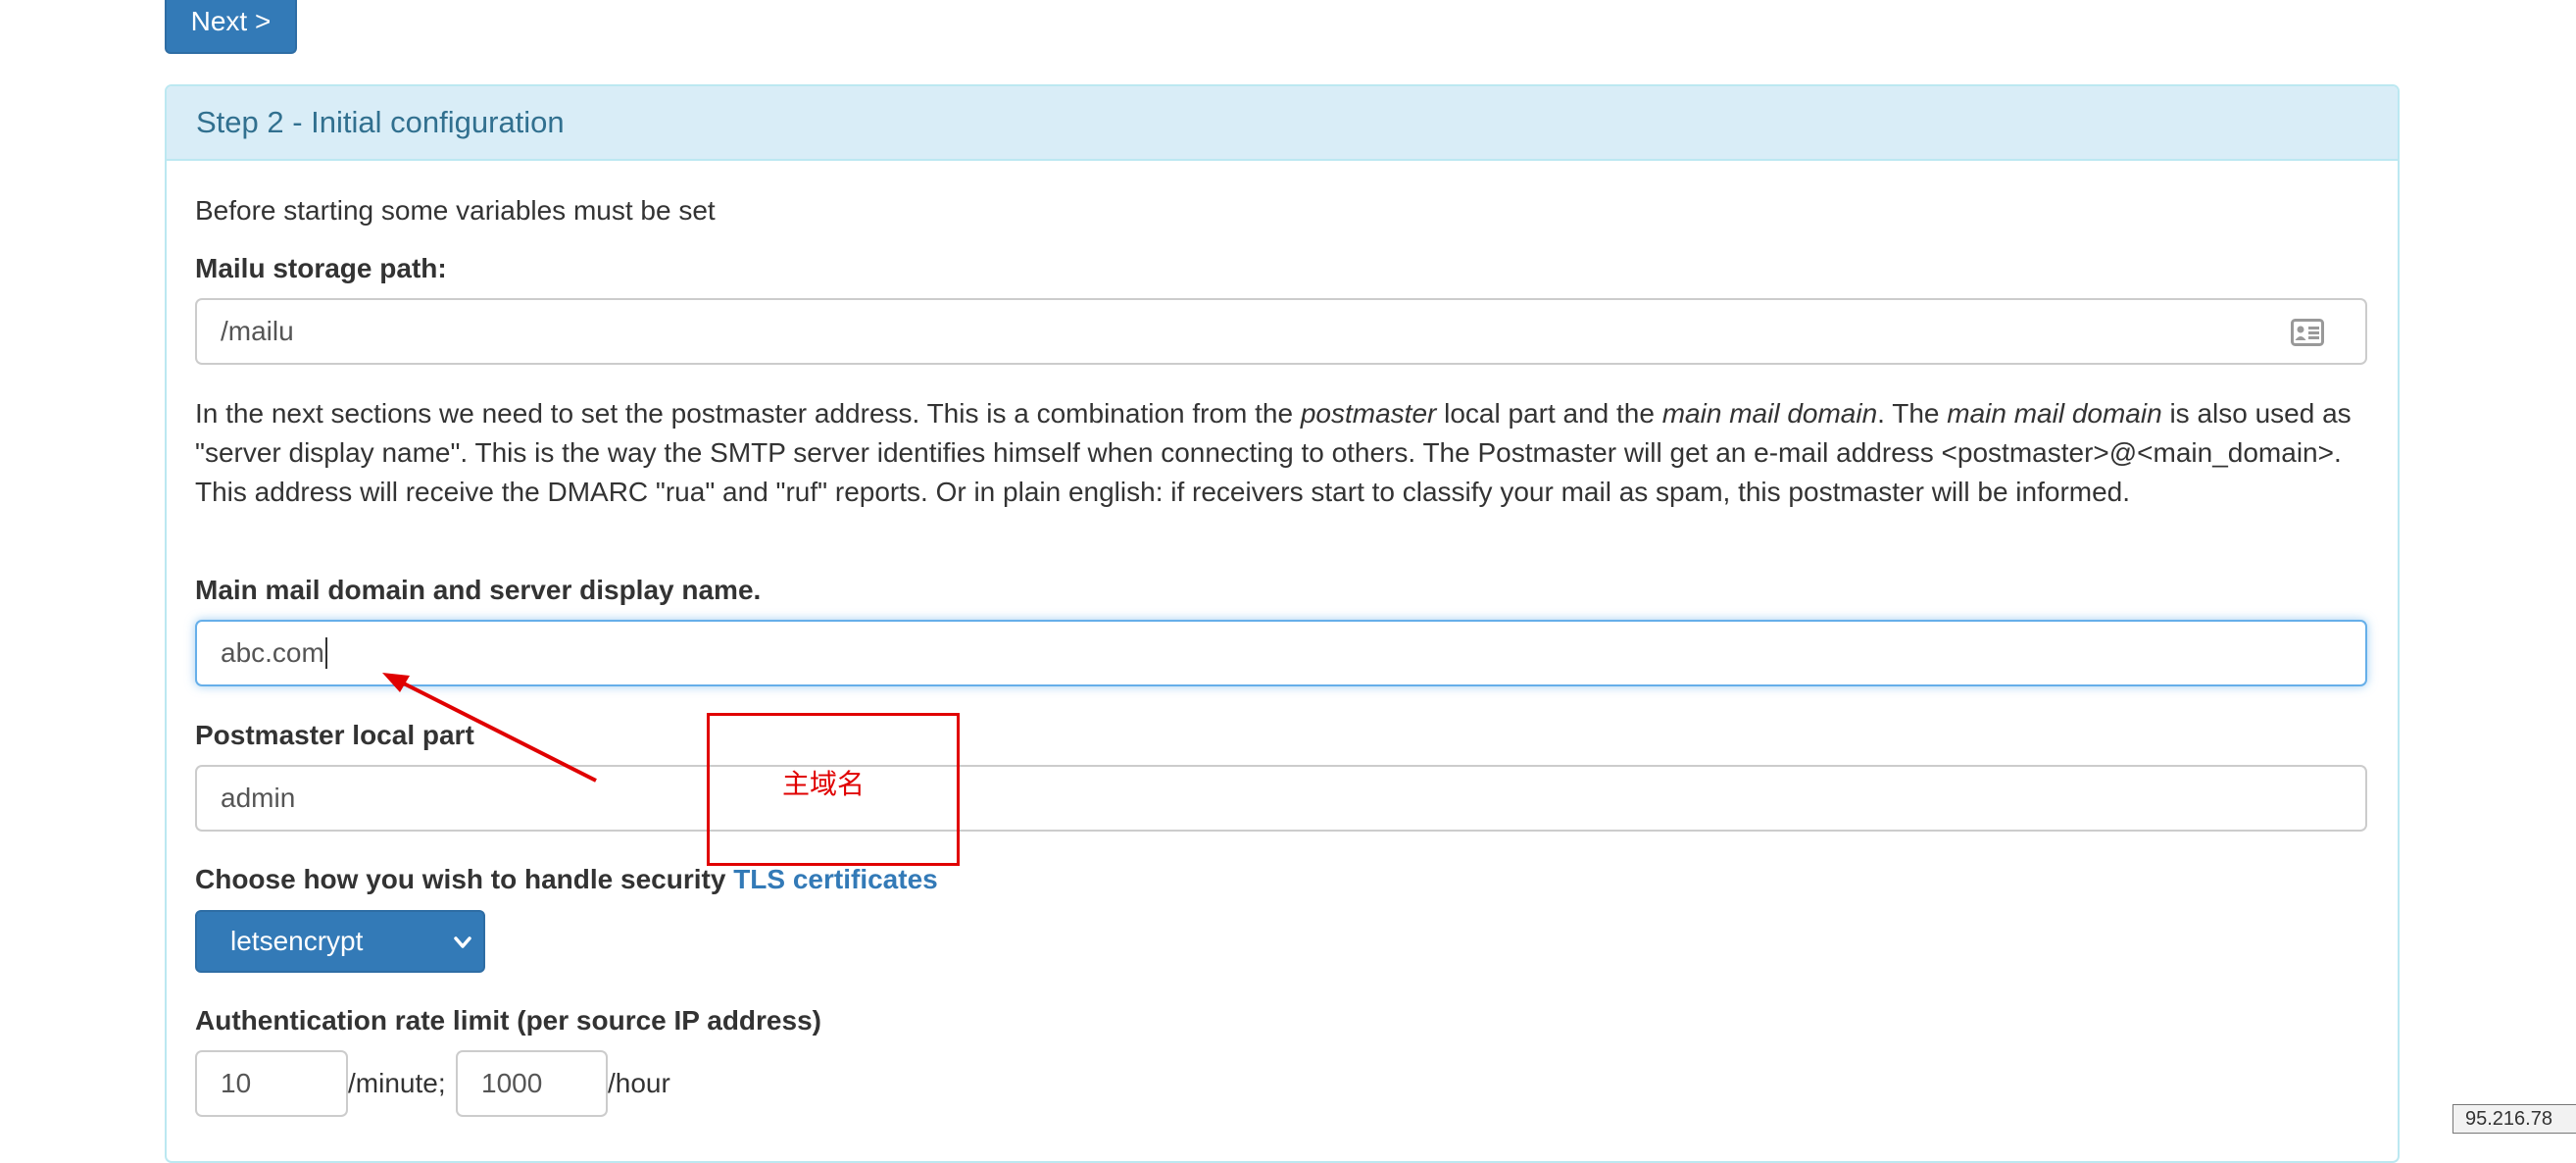  What do you see at coordinates (835, 879) in the screenshot?
I see `tls-certificates-link: TLS certificates` at bounding box center [835, 879].